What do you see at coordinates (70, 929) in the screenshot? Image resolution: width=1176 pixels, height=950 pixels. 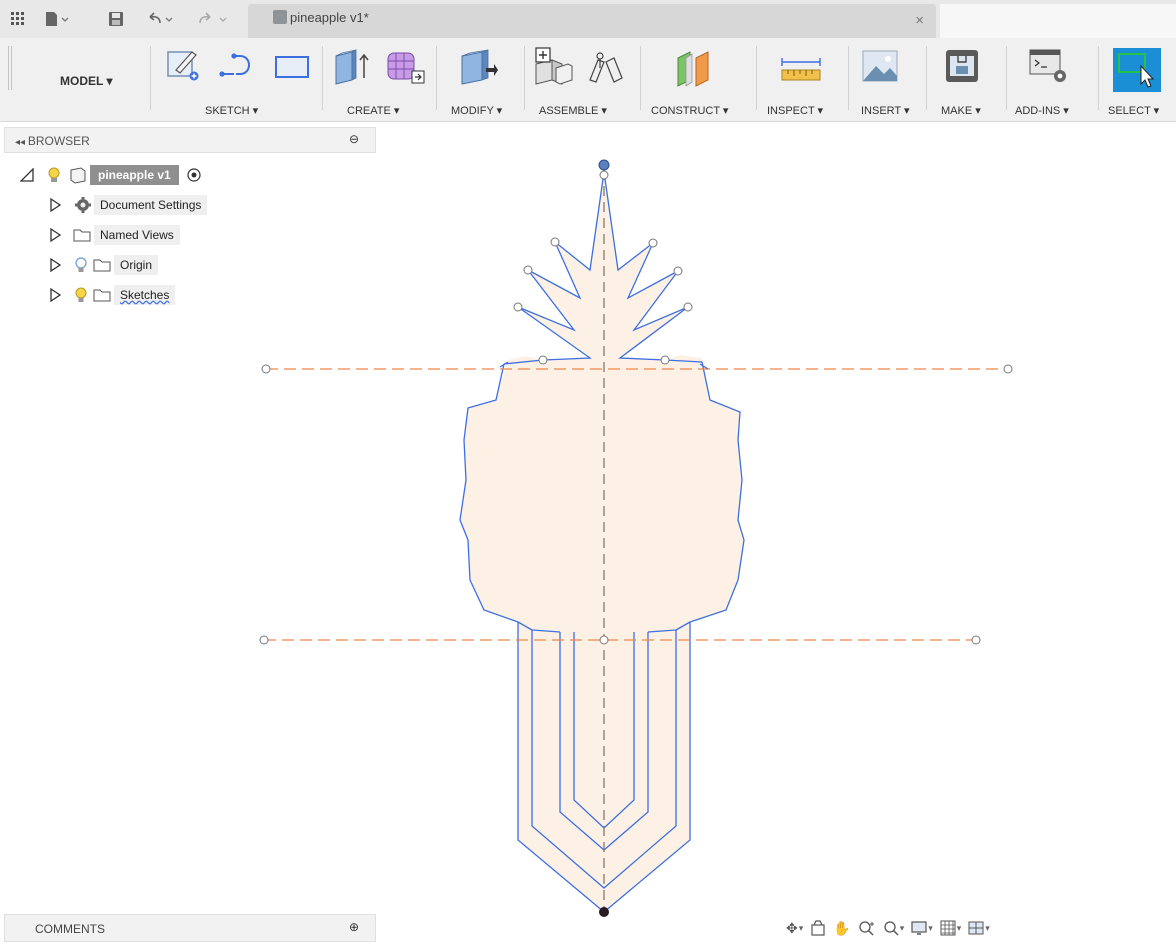 I see `comments-title: COMMENTS` at bounding box center [70, 929].